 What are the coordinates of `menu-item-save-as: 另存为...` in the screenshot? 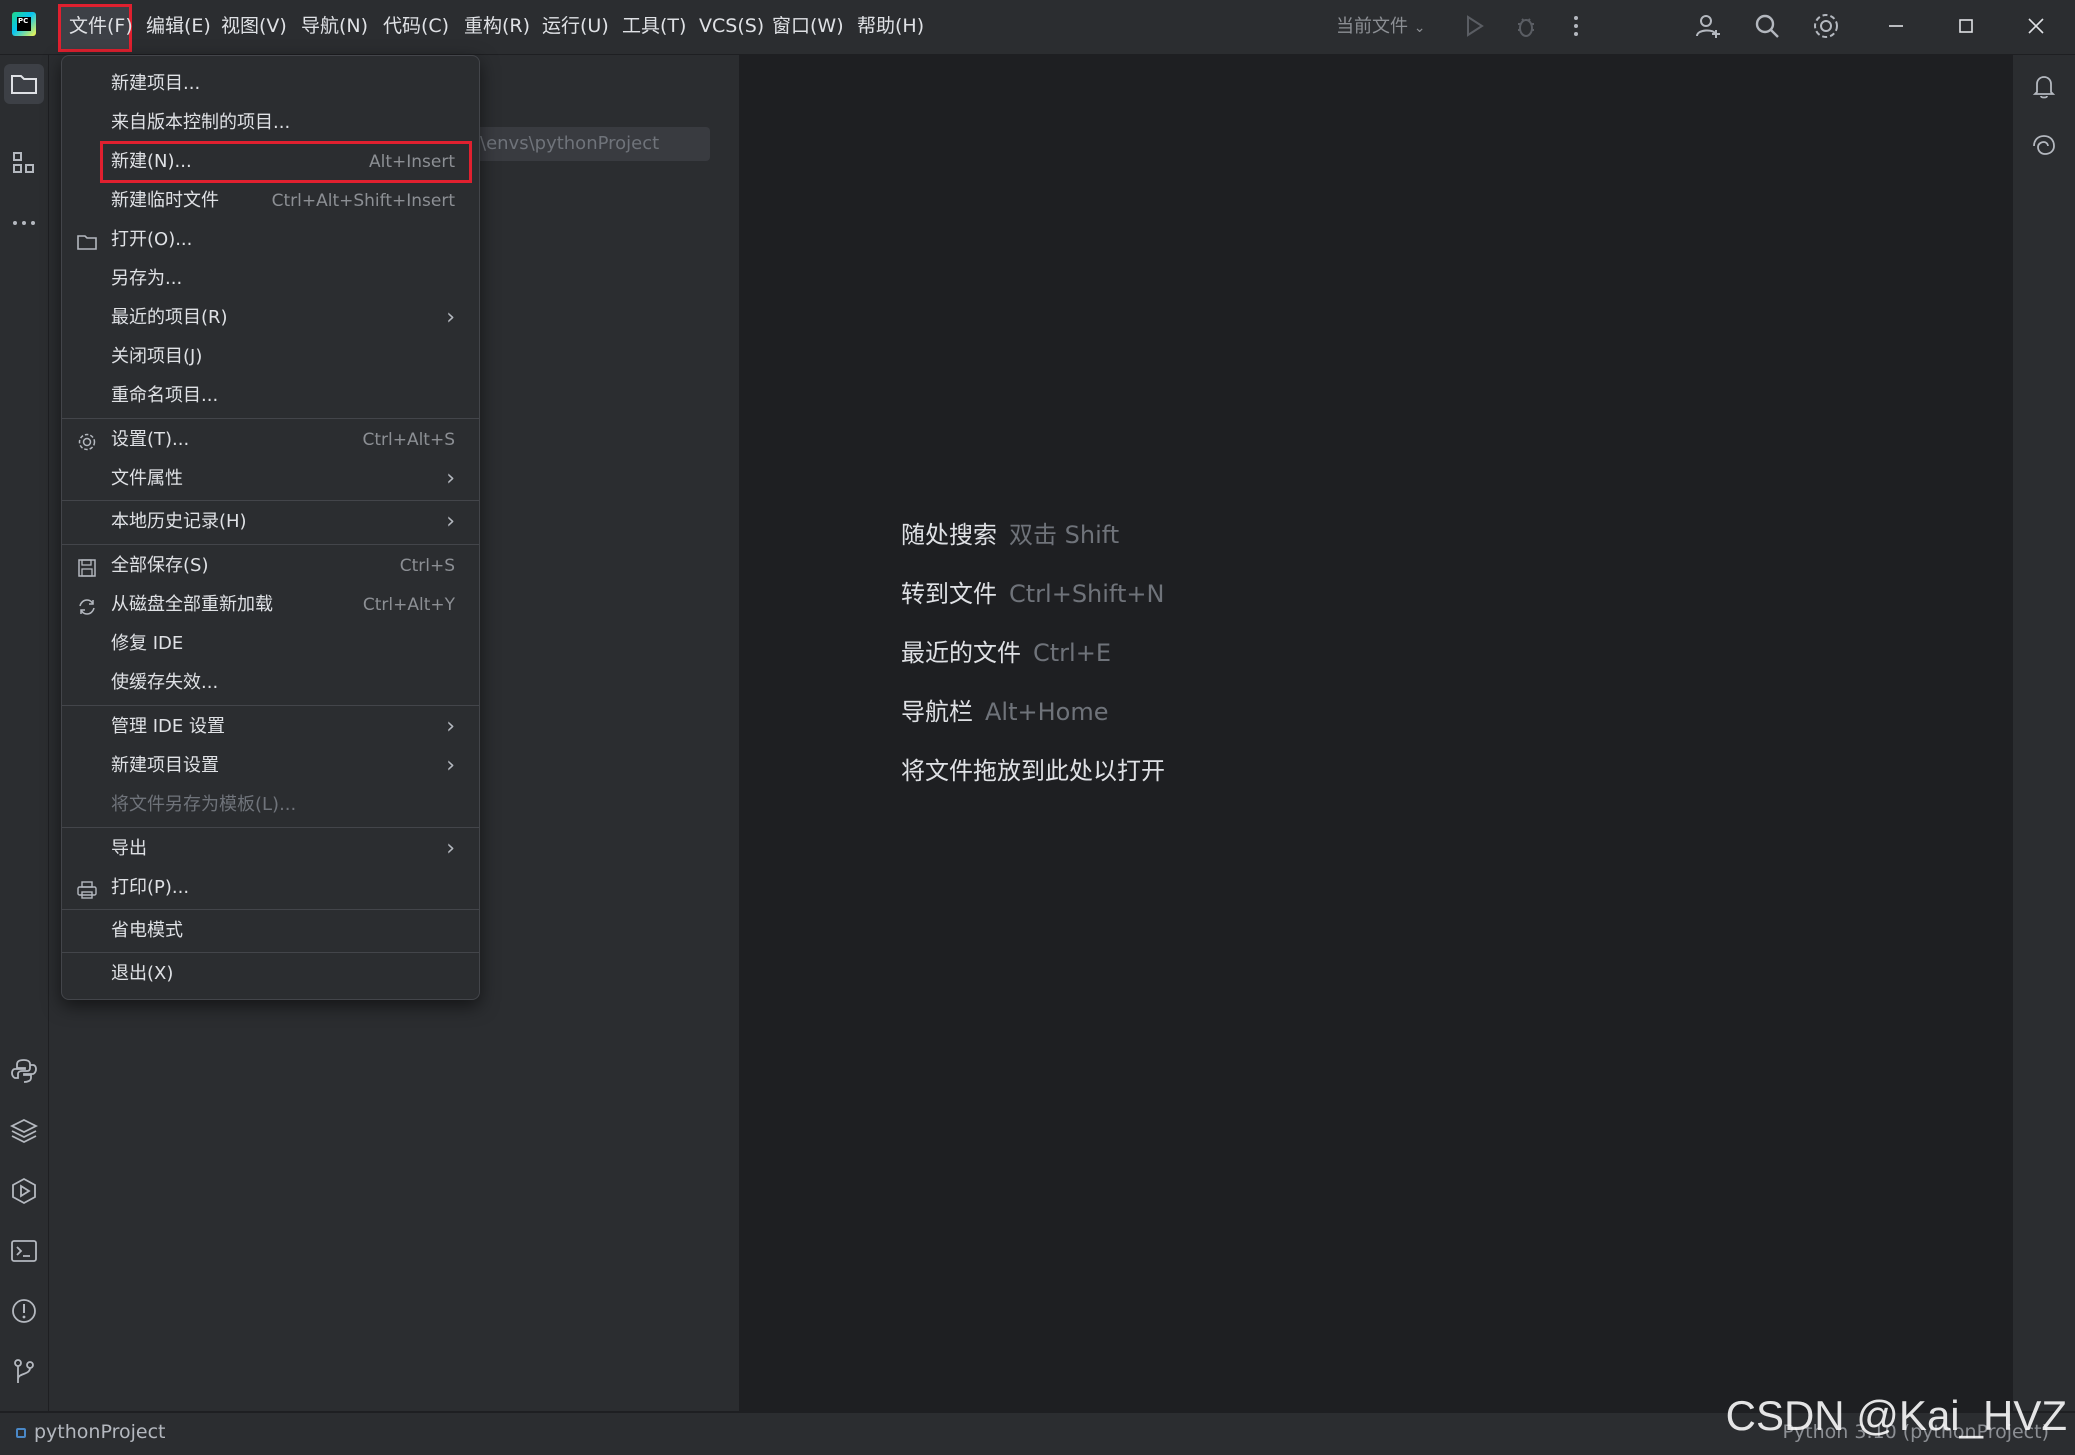 It's located at (270, 279).